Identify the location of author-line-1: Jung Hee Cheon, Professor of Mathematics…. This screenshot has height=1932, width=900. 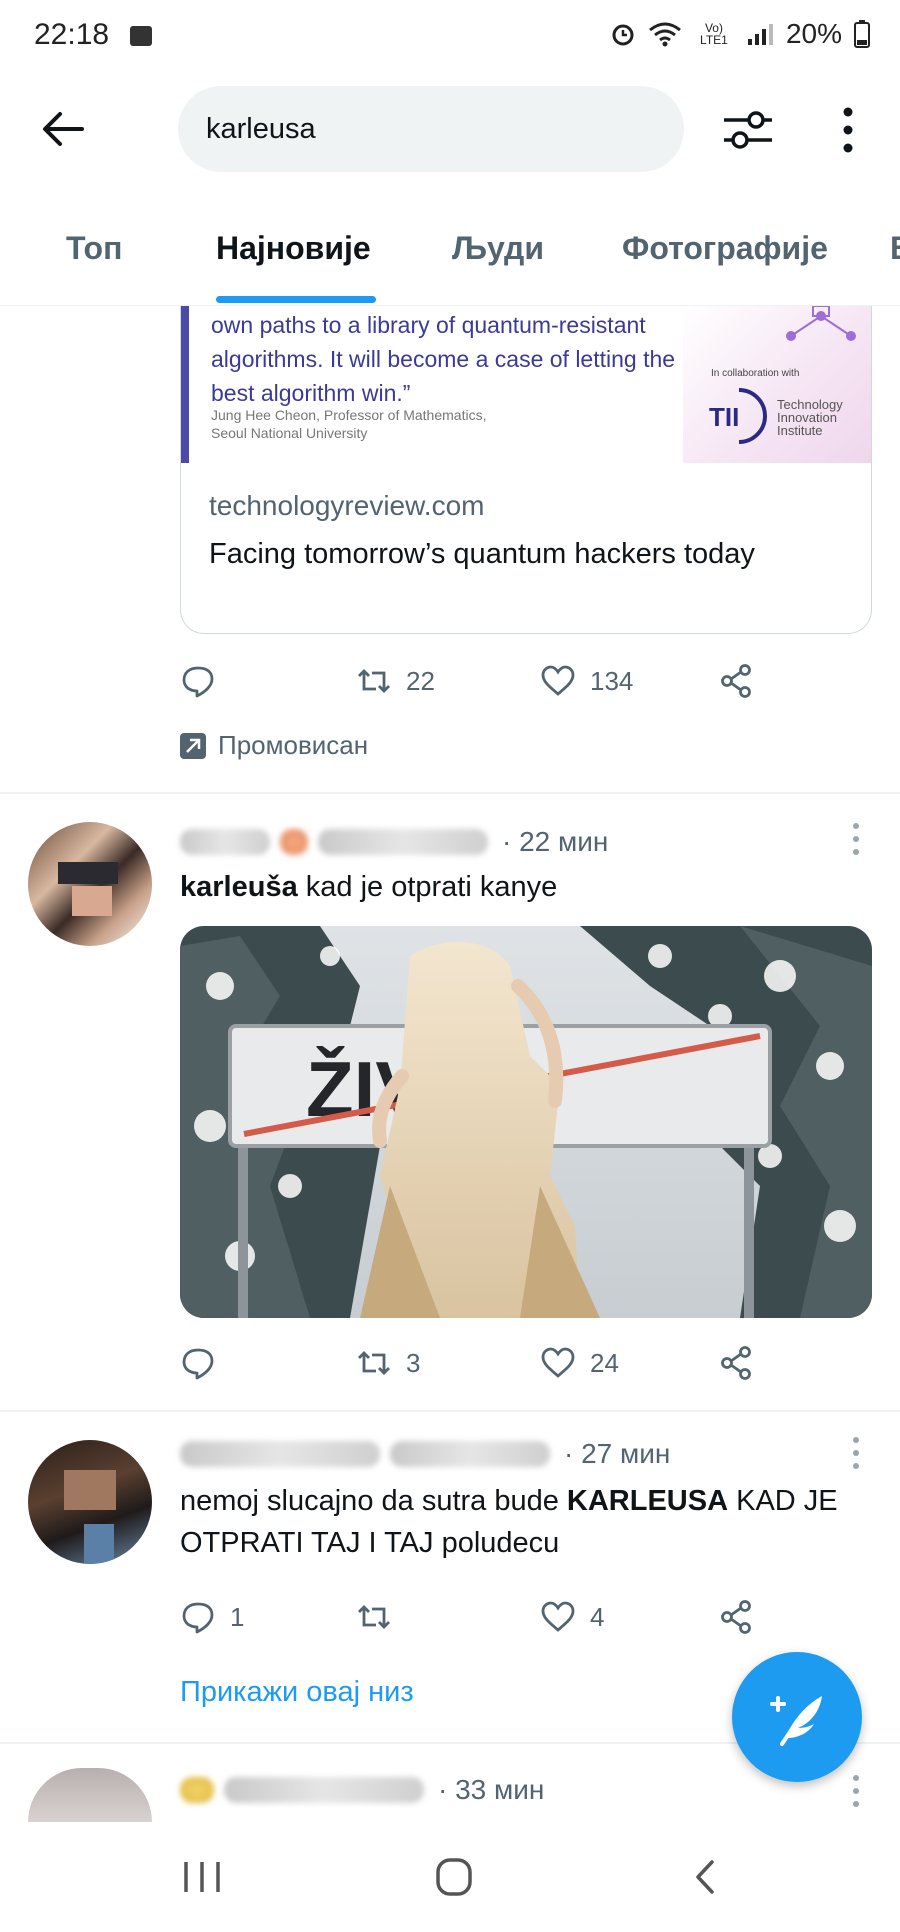
(349, 415).